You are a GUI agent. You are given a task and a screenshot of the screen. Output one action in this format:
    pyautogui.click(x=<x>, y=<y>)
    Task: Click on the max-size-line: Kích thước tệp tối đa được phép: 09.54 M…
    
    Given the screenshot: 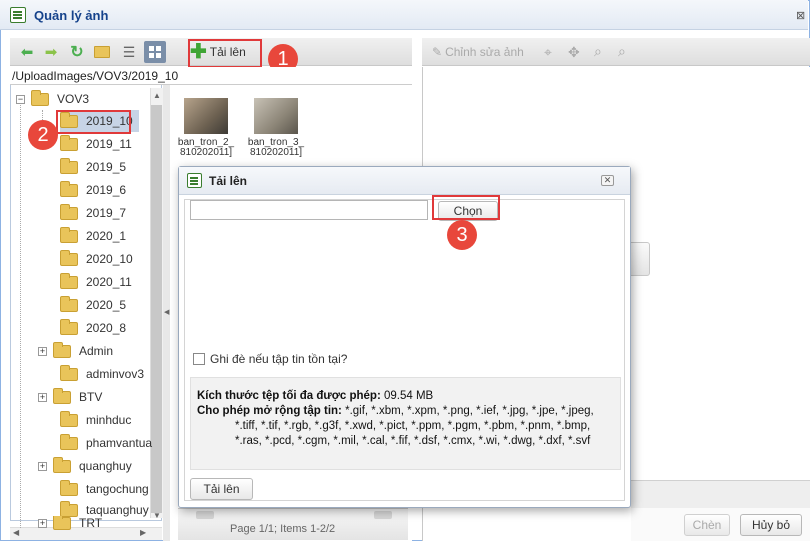 What is the action you would take?
    pyautogui.click(x=315, y=396)
    